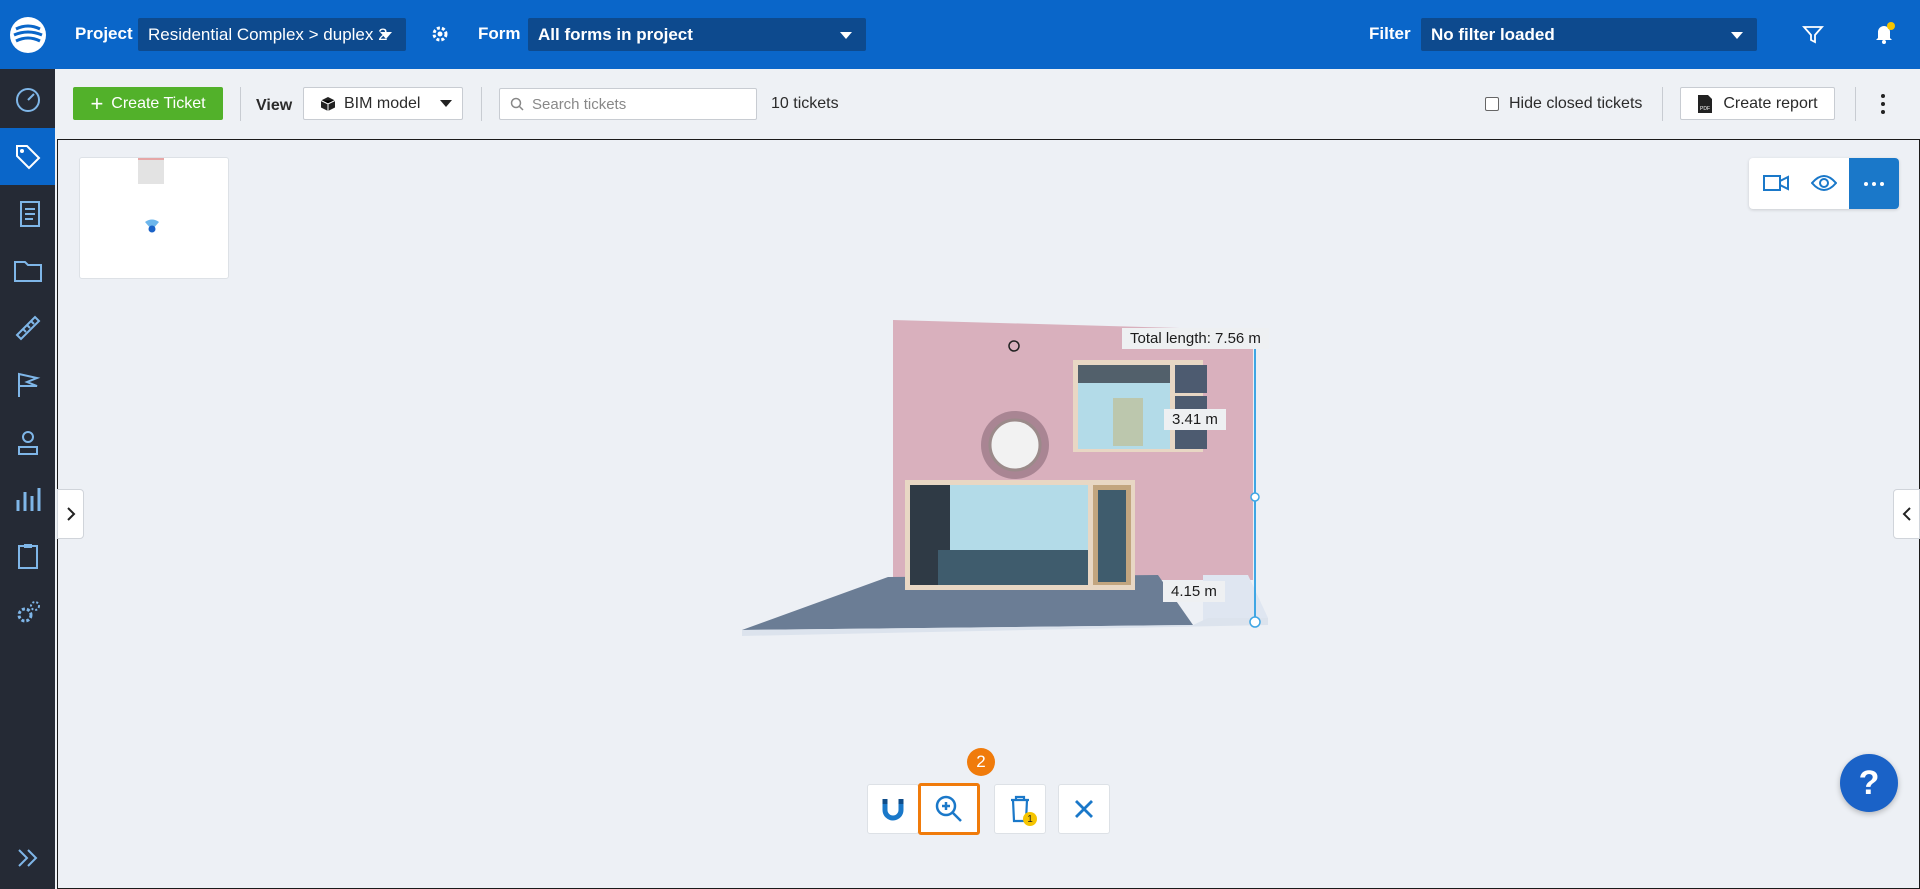 The width and height of the screenshot is (1920, 889). Describe the element at coordinates (1589, 34) in the screenshot. I see `filter-select: No filter loaded` at that location.